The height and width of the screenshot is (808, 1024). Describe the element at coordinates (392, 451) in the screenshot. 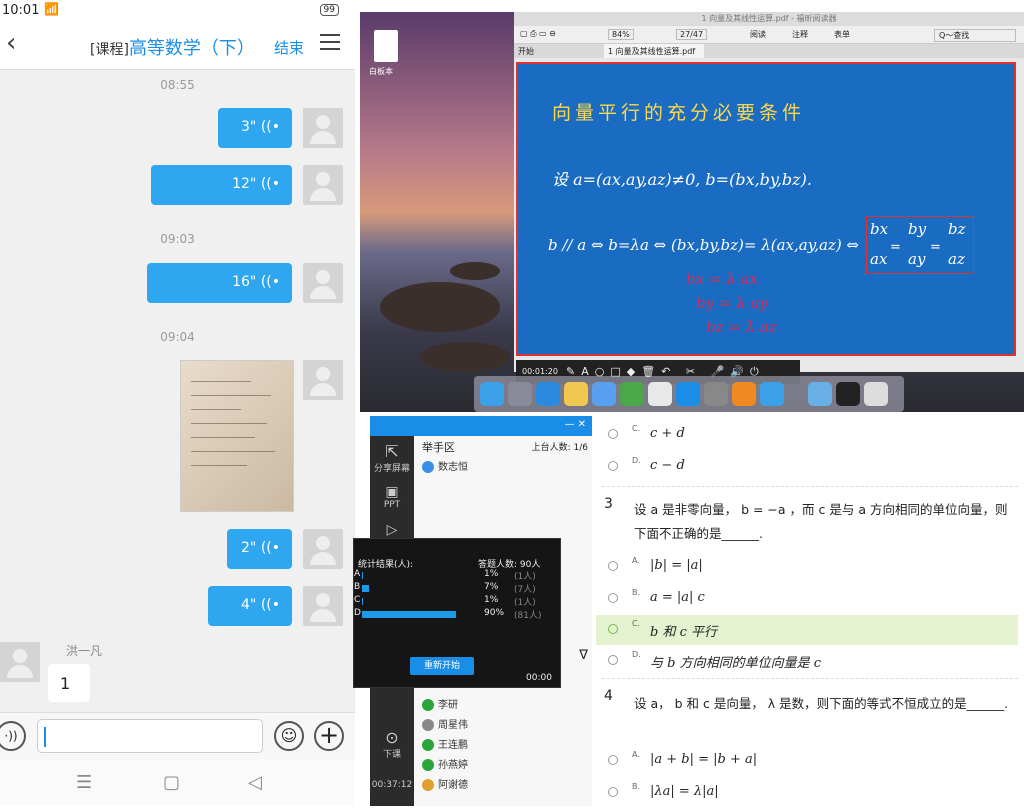

I see `share-screen-icon: ⇱` at that location.